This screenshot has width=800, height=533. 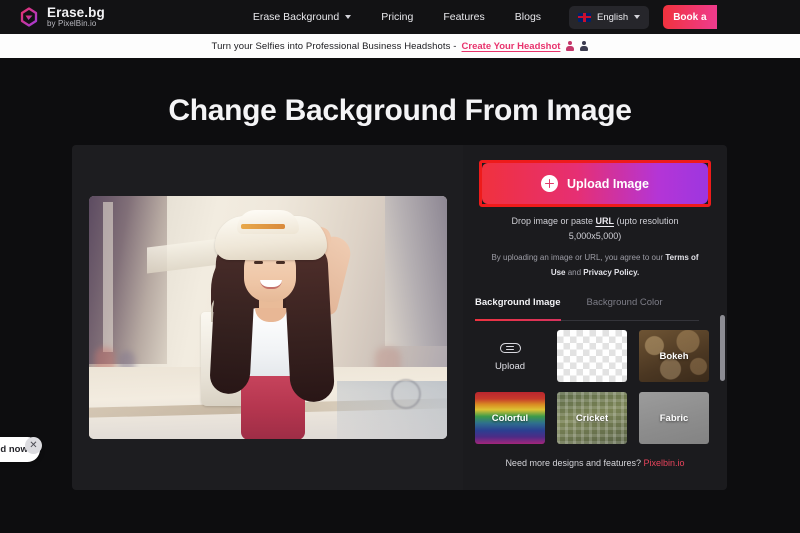 What do you see at coordinates (681, 257) in the screenshot?
I see `terms-of-use-link-part1: Terms of` at bounding box center [681, 257].